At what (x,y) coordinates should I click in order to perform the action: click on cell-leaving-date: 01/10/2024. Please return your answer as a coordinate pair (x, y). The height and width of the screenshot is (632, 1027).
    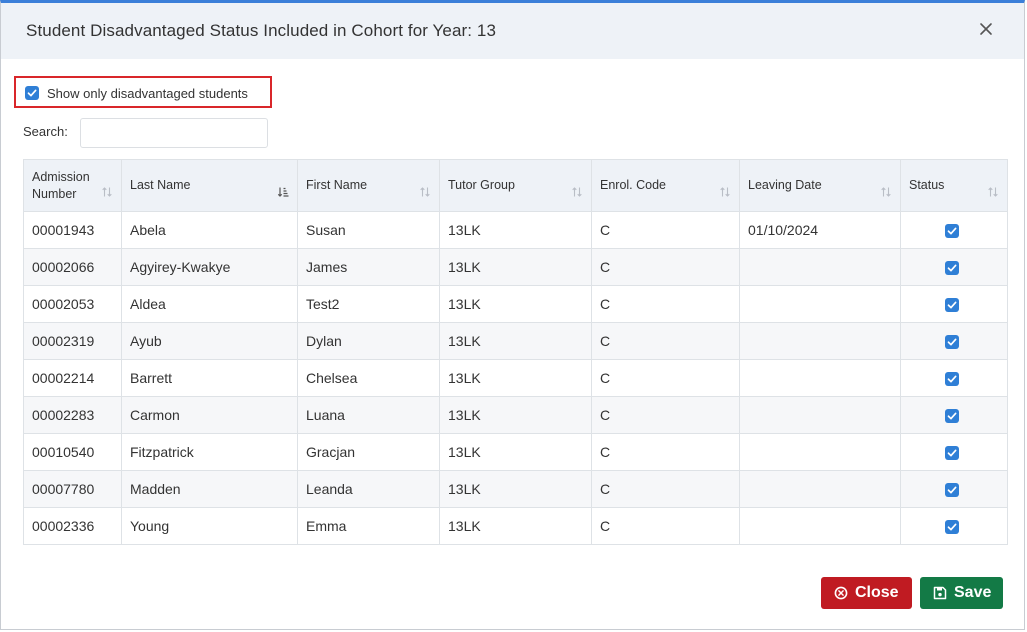
    Looking at the image, I should click on (820, 230).